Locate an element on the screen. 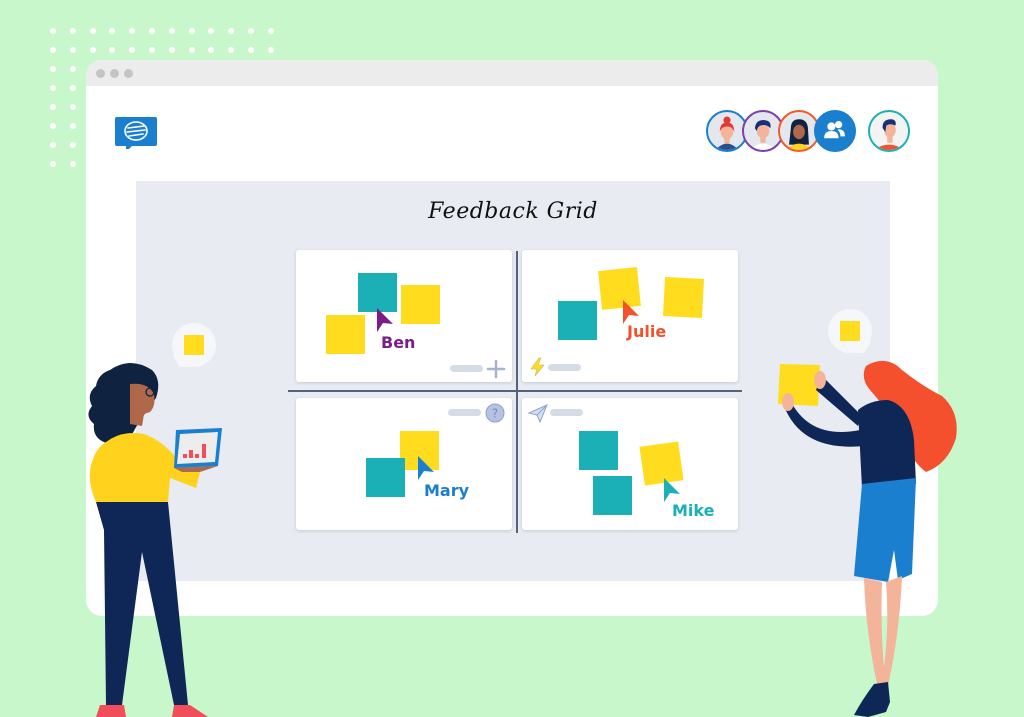 This screenshot has height=717, width=1024. grid-divider-vertical is located at coordinates (517, 392).